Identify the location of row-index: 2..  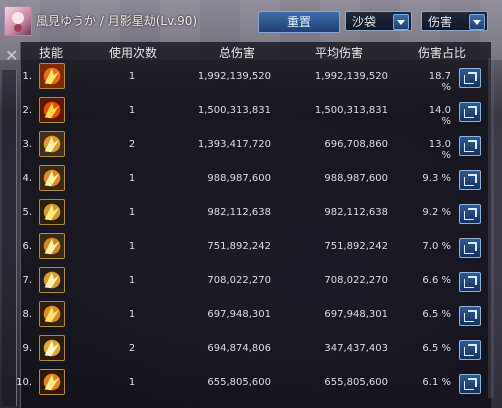
(27, 110).